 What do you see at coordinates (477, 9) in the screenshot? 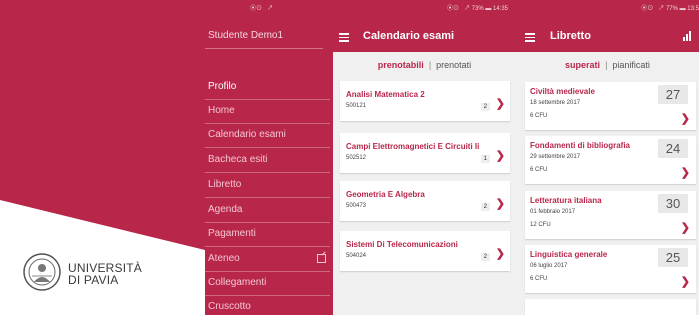
I see `status-bar: ⦿⊙ ↗ 73% ▬ 14:35` at bounding box center [477, 9].